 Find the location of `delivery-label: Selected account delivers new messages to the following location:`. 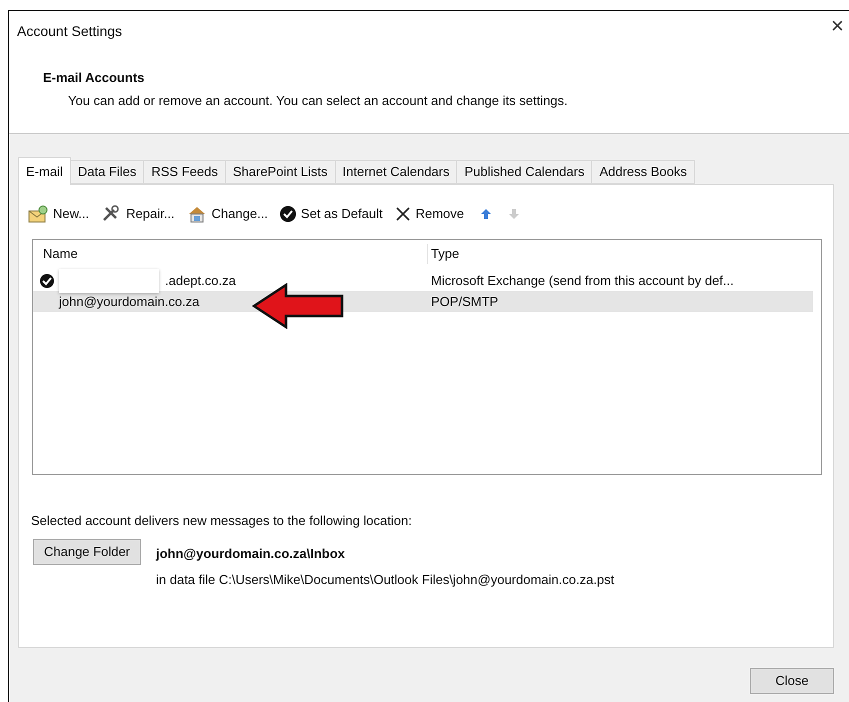

delivery-label: Selected account delivers new messages to the following location: is located at coordinates (222, 521).